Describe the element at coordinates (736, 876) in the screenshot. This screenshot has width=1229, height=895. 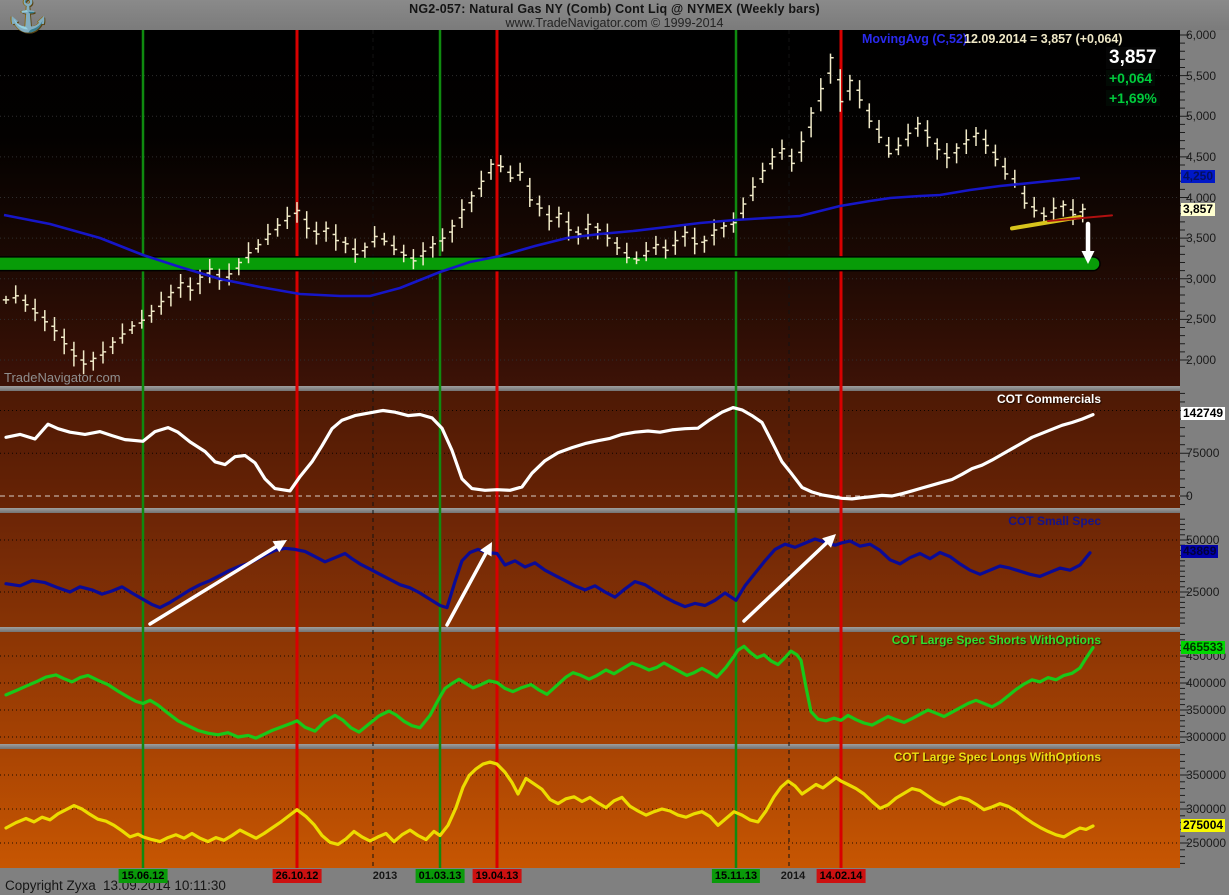
I see `date-axis-label: 15.11.13` at that location.